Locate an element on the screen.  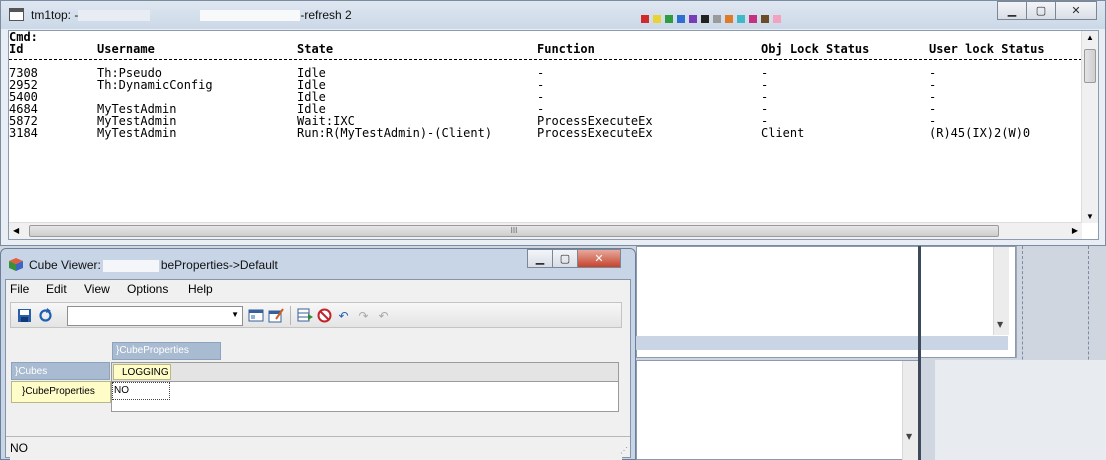
scroll-thumb: III is located at coordinates (514, 231).